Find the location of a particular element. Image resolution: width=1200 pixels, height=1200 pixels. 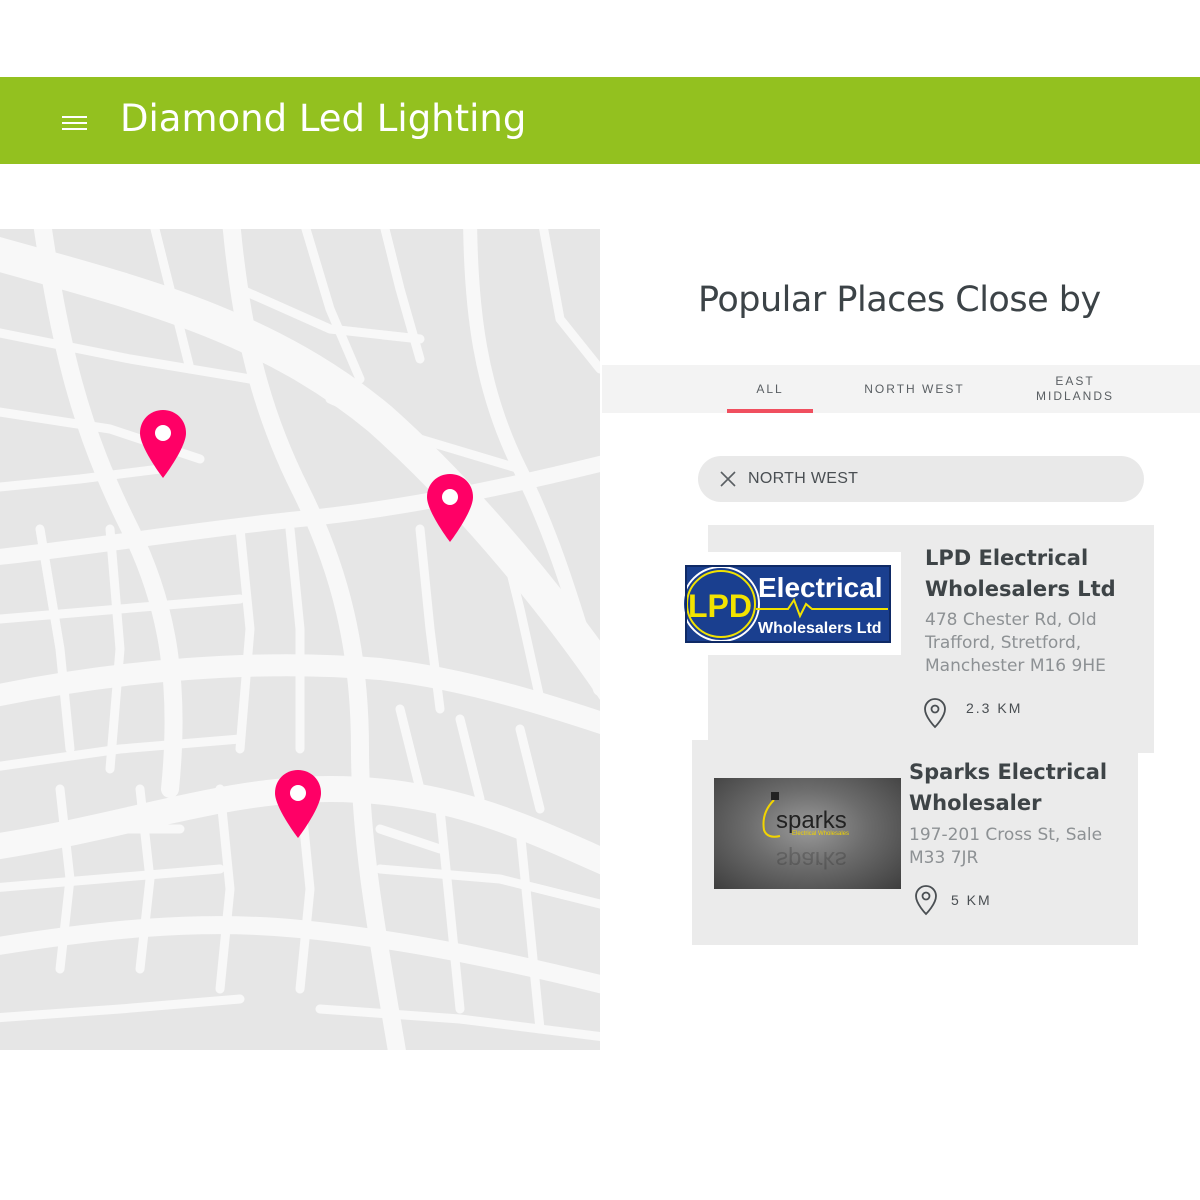

active-filter-chip: NORTH WEST is located at coordinates (921, 479).